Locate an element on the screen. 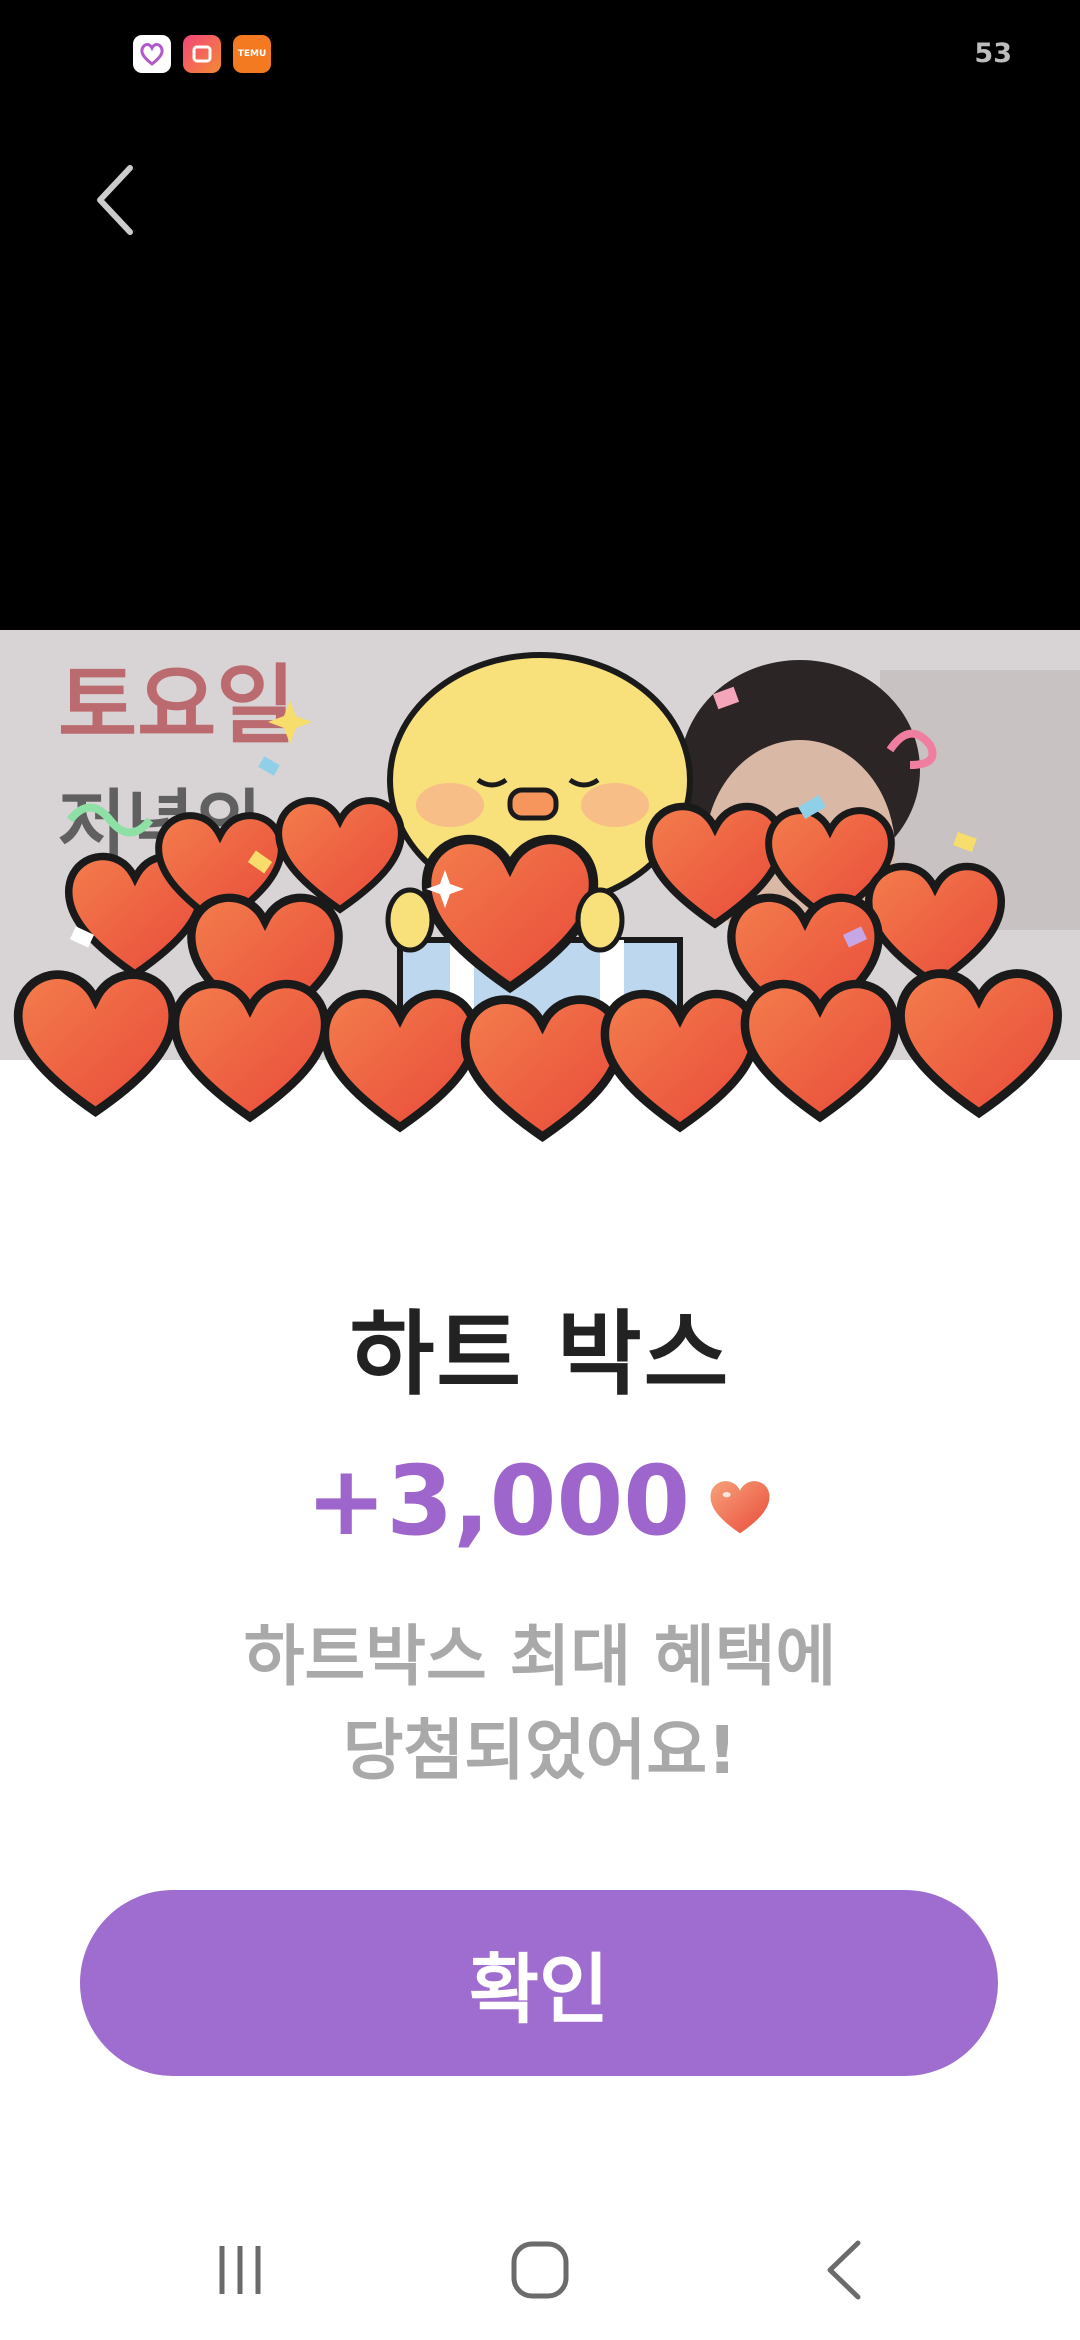 The image size is (1080, 2340). reward-title: 하트 박스 is located at coordinates (540, 1354).